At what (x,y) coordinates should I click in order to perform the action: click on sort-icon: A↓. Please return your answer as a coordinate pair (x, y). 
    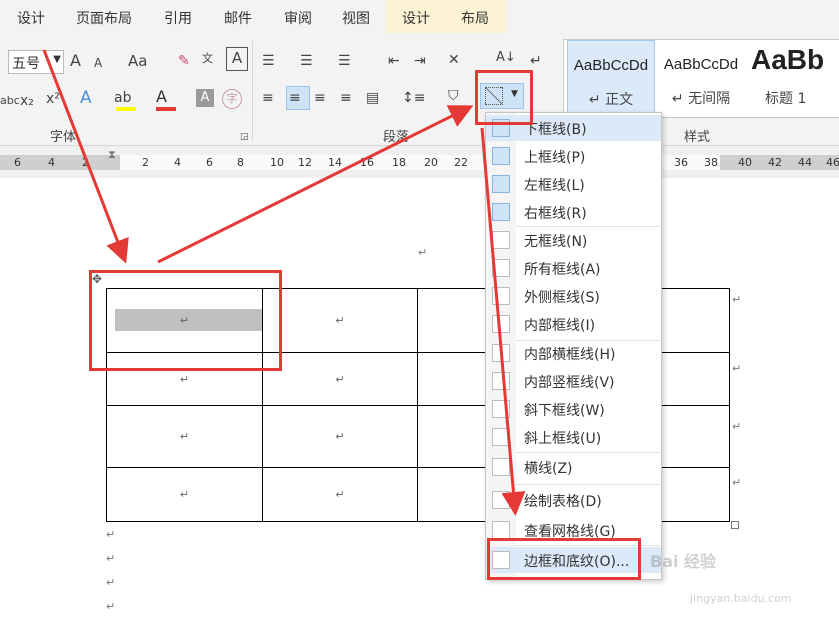
    Looking at the image, I should click on (506, 58).